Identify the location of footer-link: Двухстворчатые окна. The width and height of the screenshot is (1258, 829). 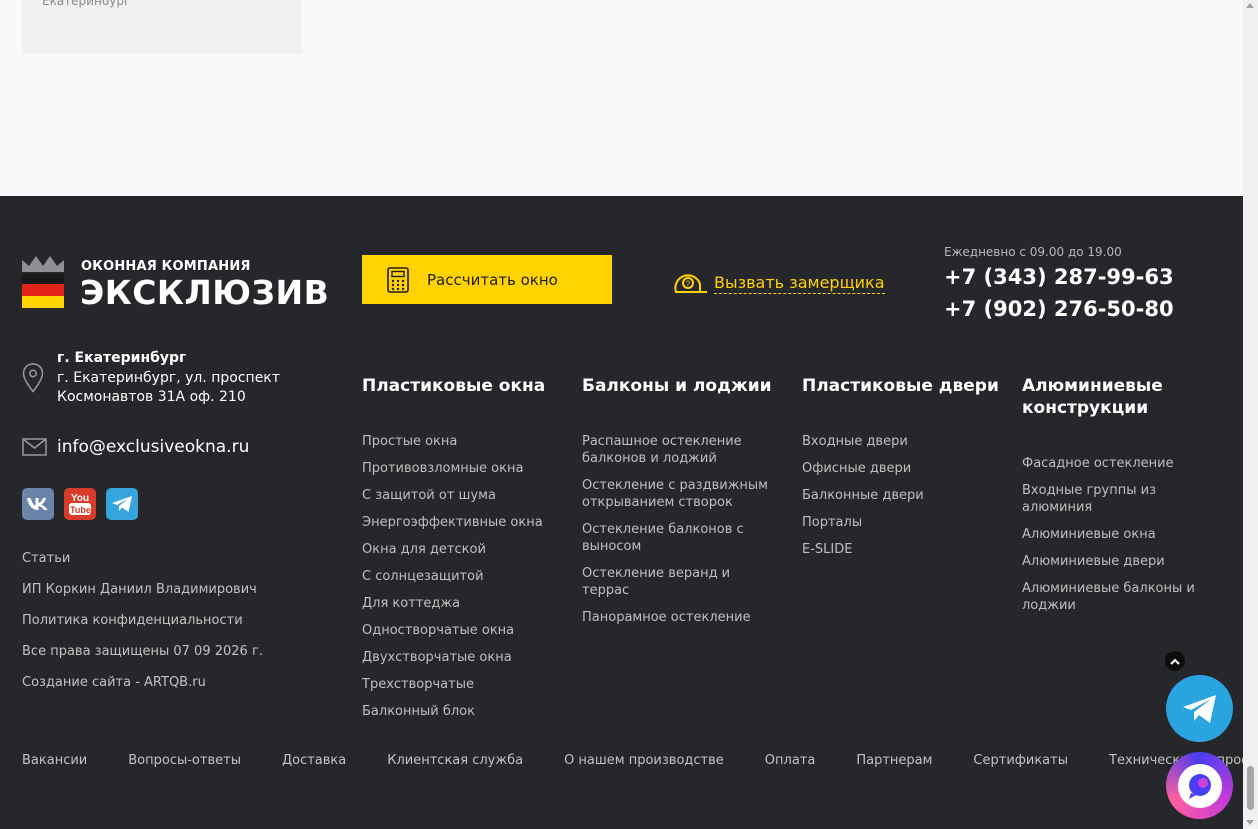
(467, 657).